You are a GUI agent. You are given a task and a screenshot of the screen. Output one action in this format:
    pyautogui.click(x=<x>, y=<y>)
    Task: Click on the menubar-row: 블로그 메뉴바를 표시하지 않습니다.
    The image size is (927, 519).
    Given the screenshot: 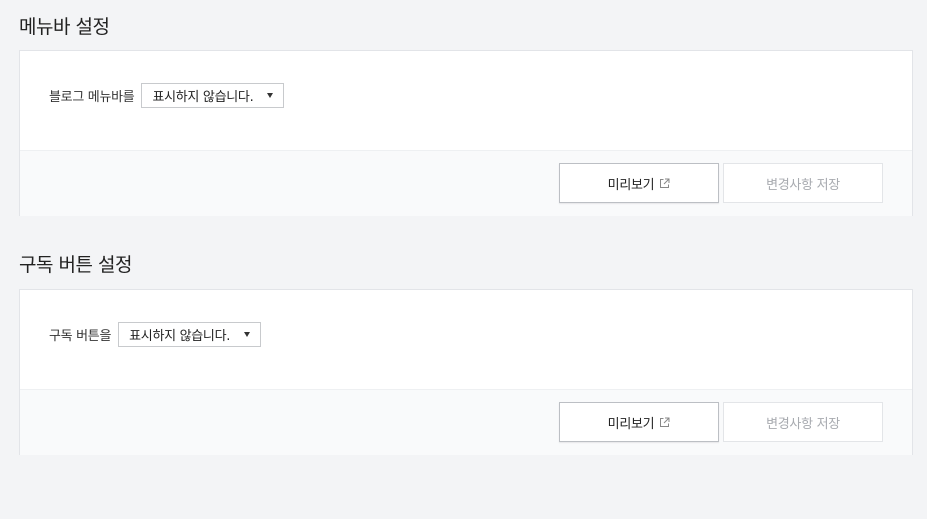 What is the action you would take?
    pyautogui.click(x=167, y=95)
    